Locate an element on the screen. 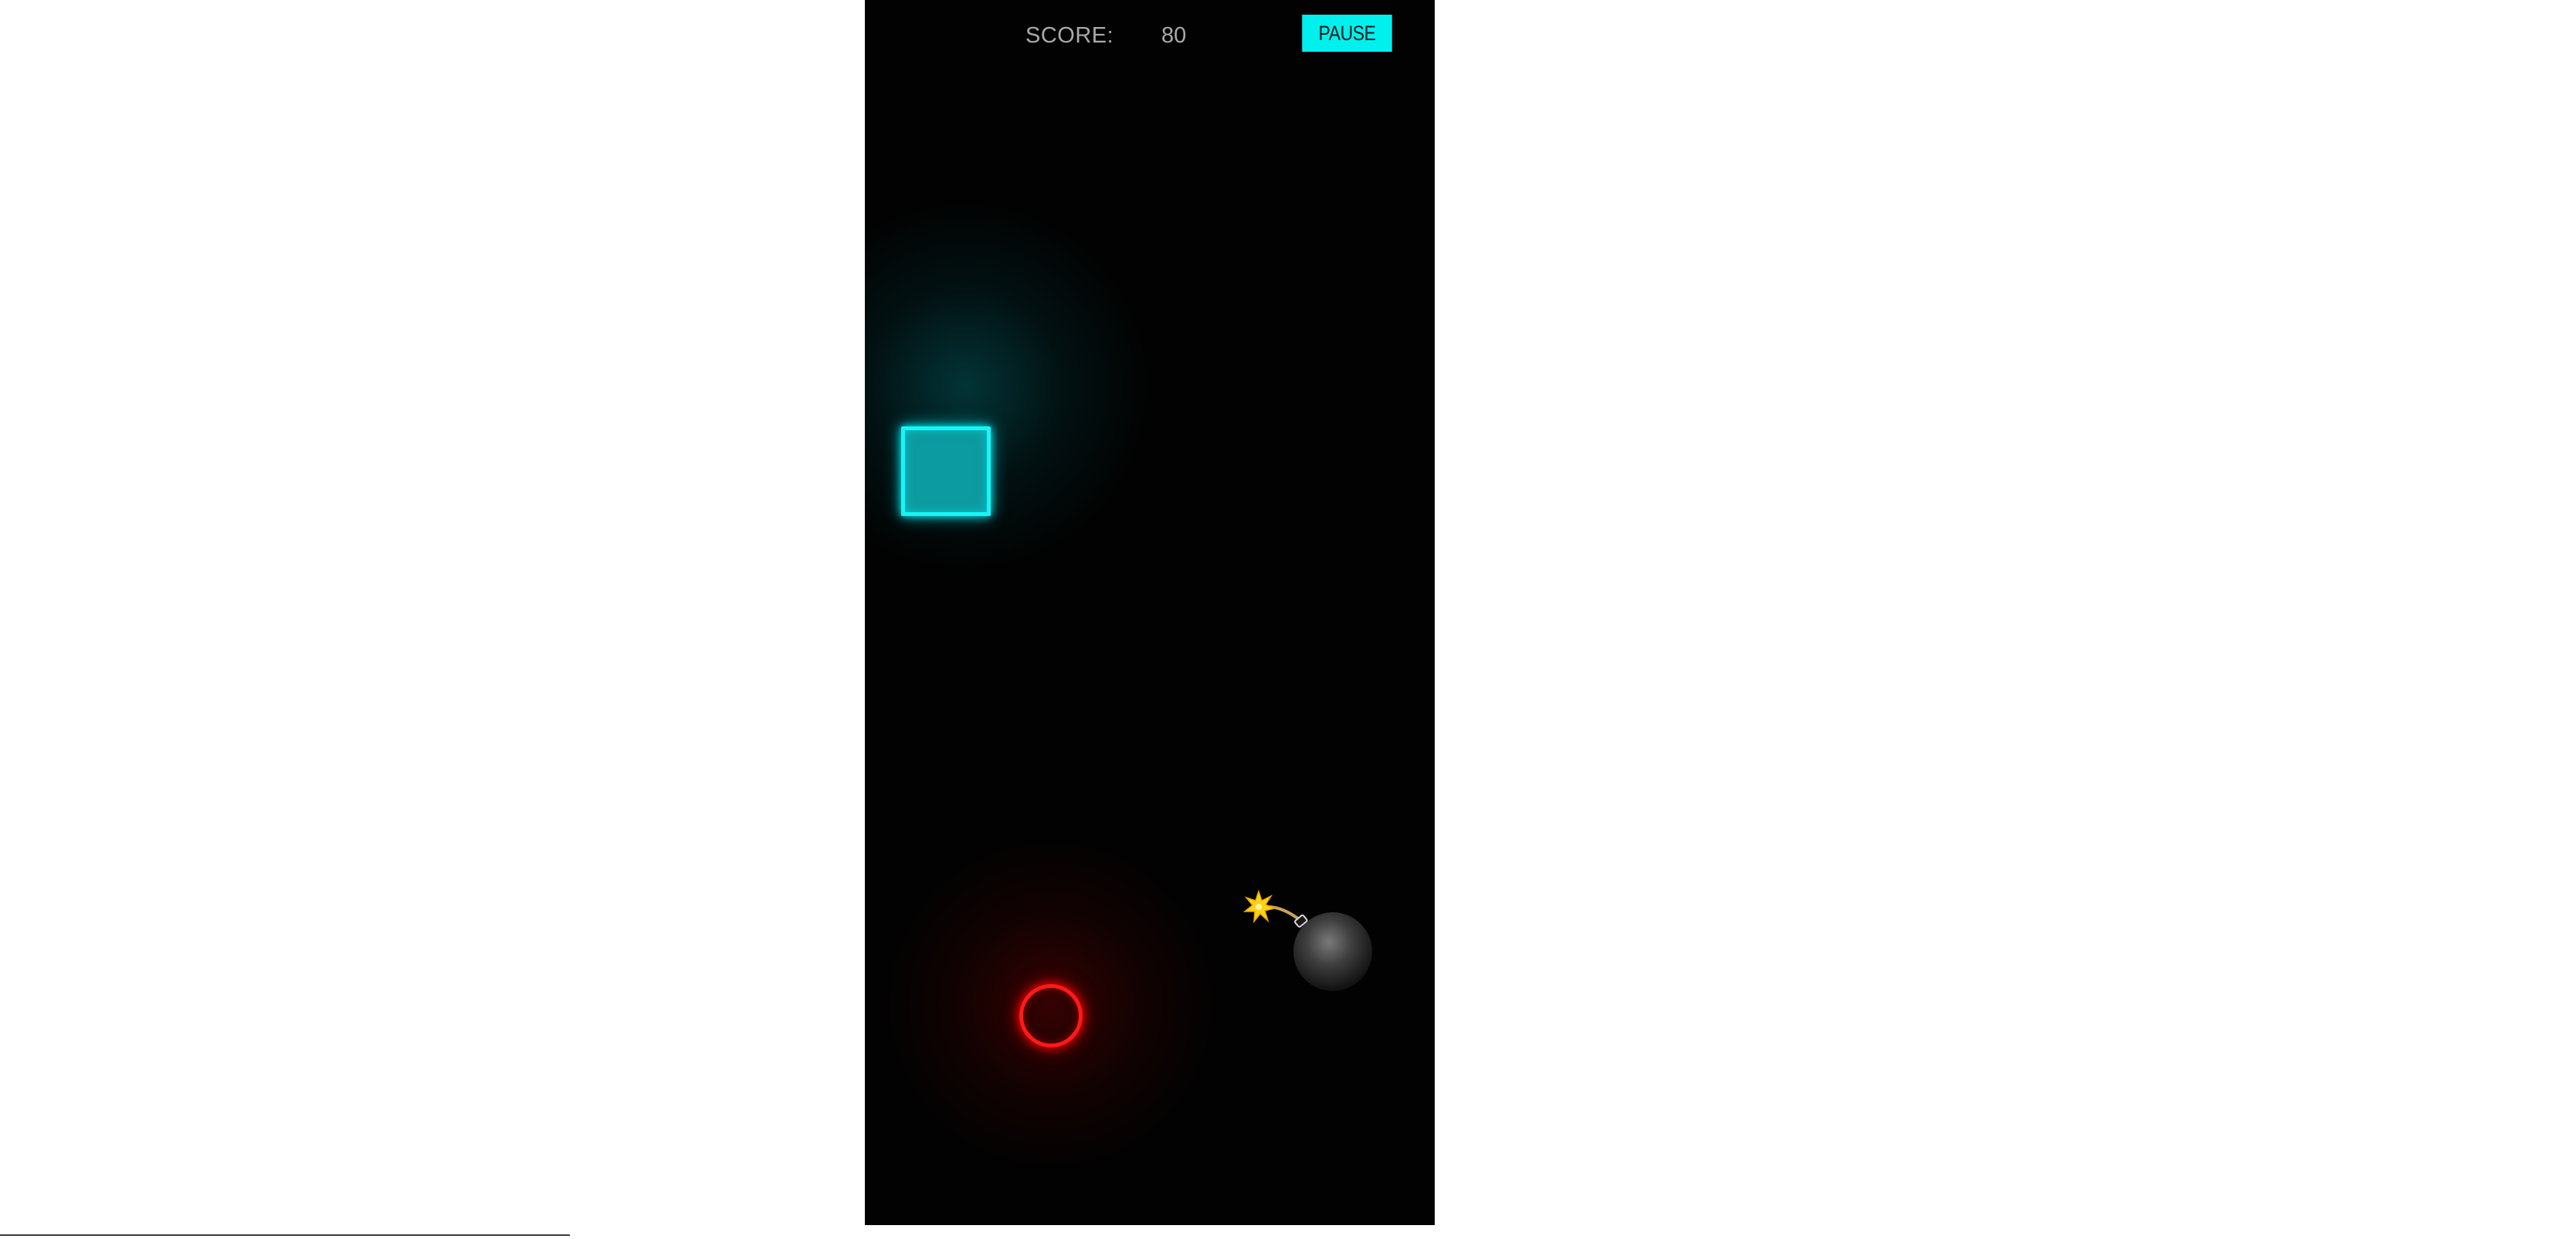 This screenshot has height=1239, width=2576. page-underline is located at coordinates (285, 1235).